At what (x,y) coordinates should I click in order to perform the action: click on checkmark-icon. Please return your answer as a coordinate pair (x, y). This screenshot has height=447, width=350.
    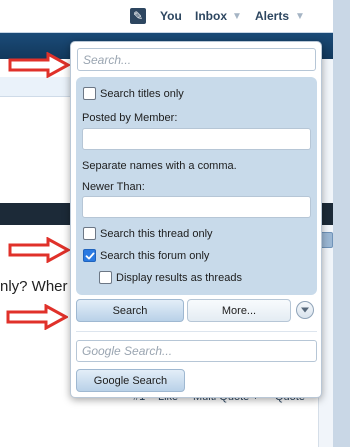
    Looking at the image, I should click on (90, 255).